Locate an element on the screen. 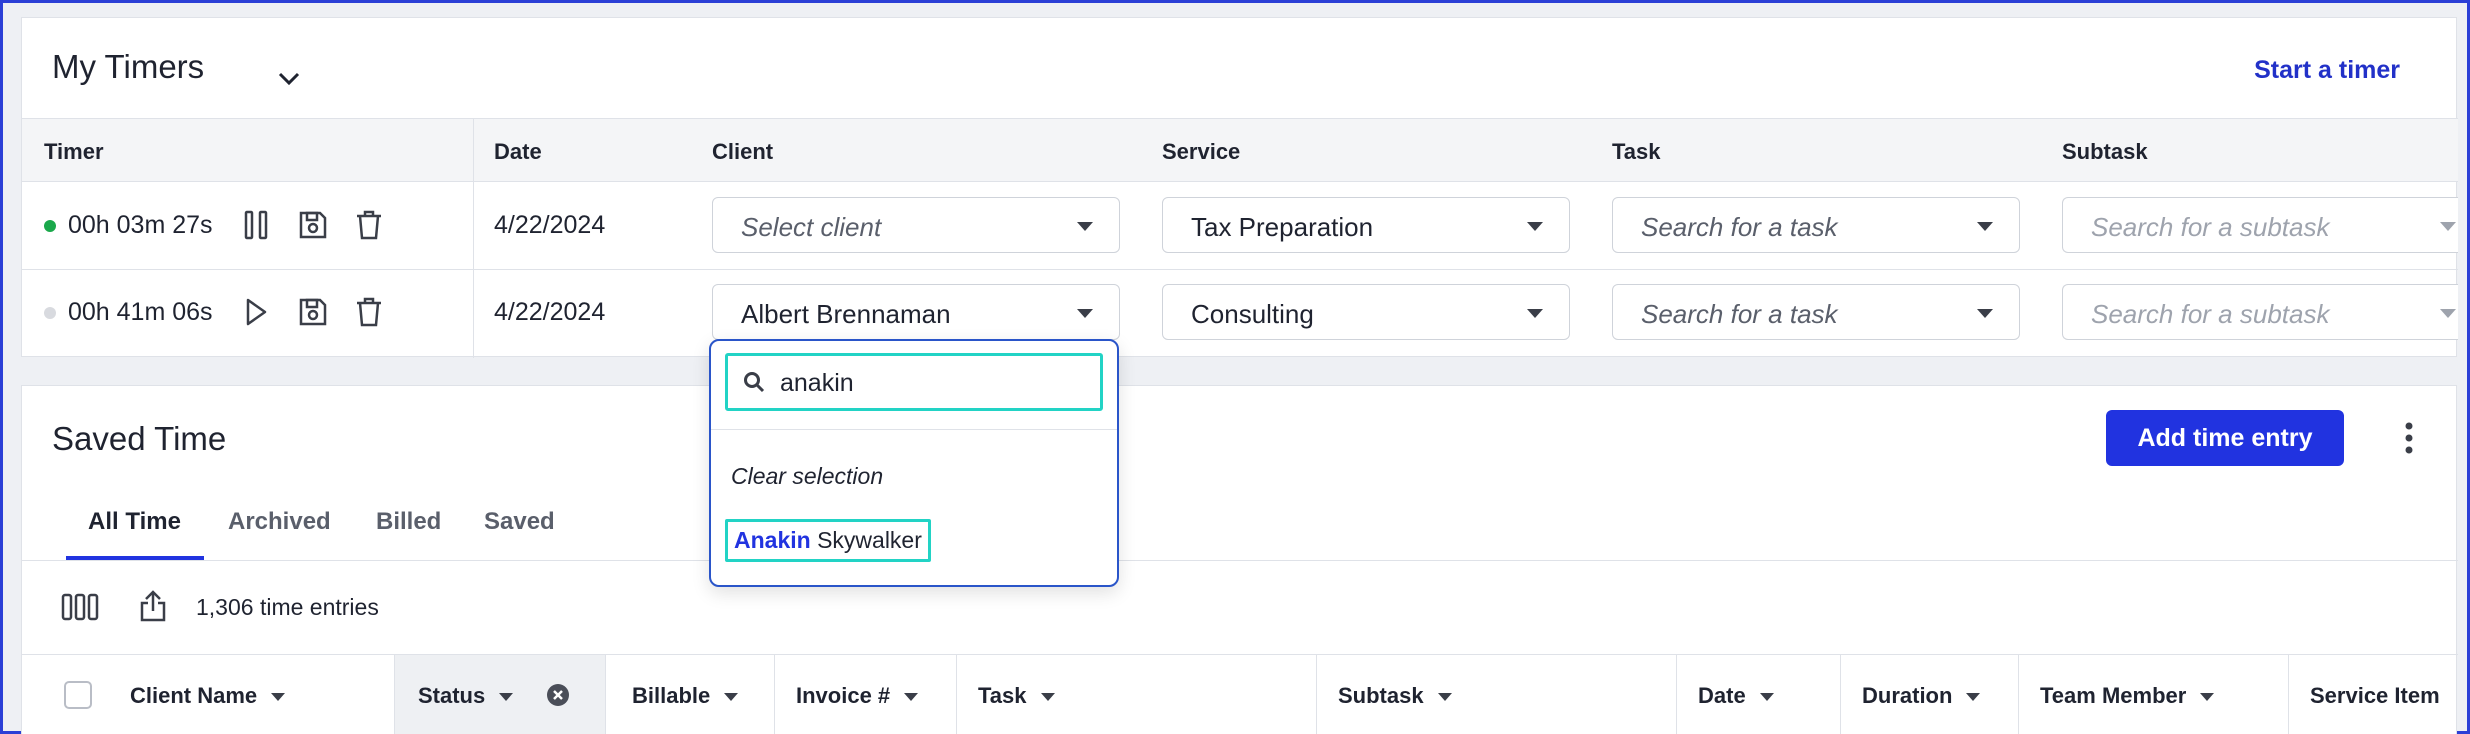  column-header-team-member: Team Member is located at coordinates (2127, 696).